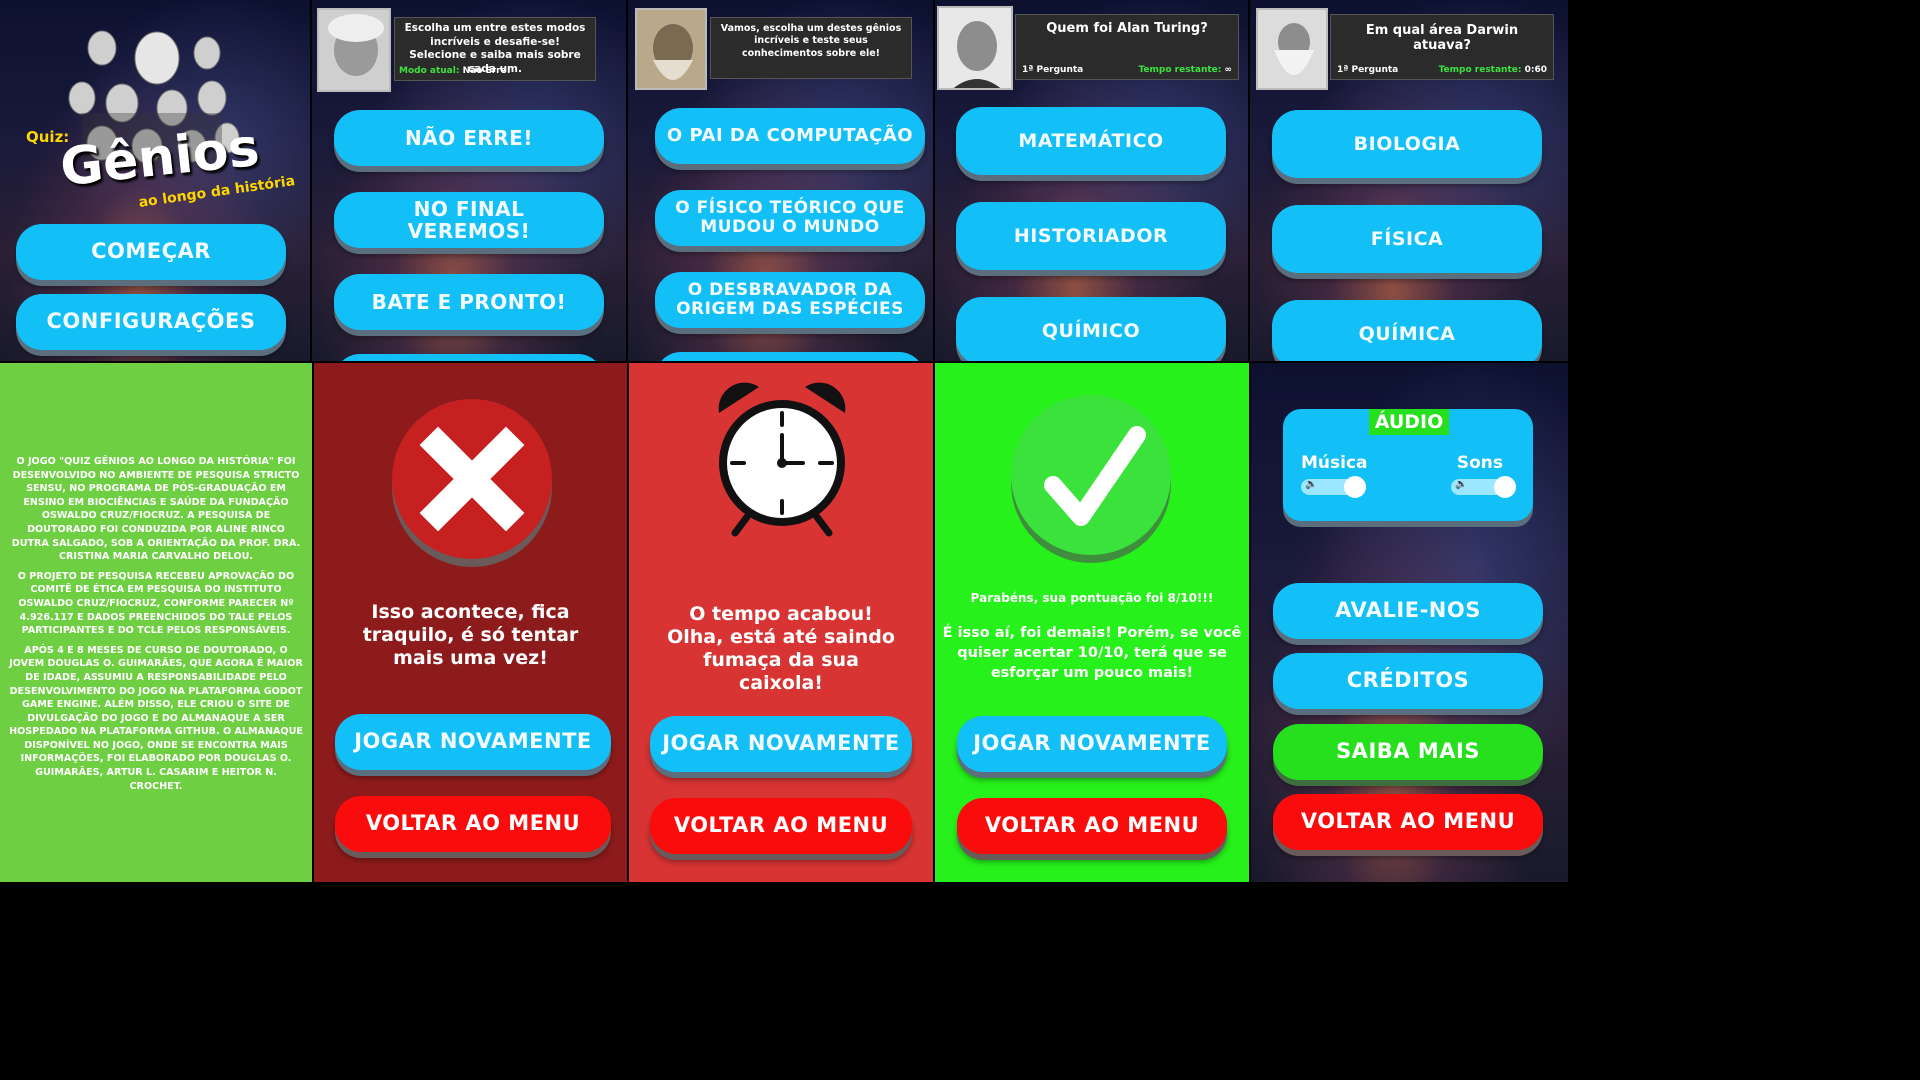 This screenshot has width=1920, height=1080. I want to click on mode-option-button: BATE E PRONTO!, so click(469, 302).